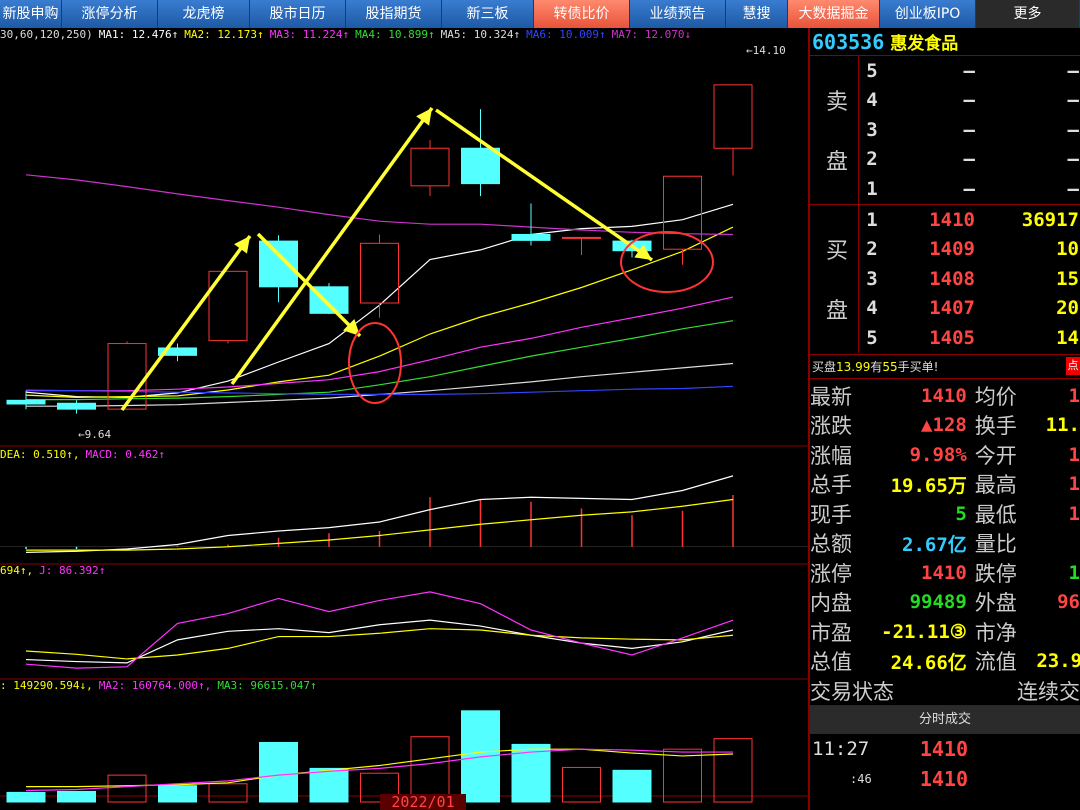 The width and height of the screenshot is (1080, 810). I want to click on quote-value: 1410, so click(944, 572).